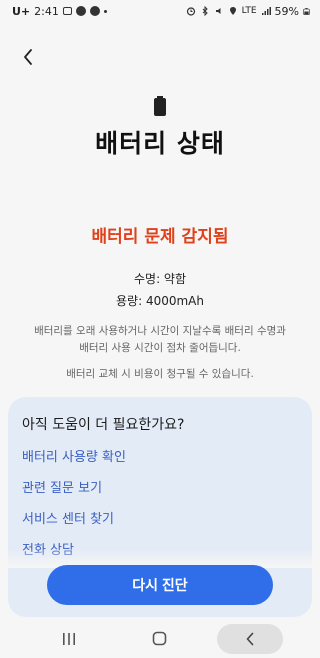 This screenshot has height=658, width=320. I want to click on cost-note: 배터리 교체 시 비용이 청구될 수 있습니다., so click(160, 374).